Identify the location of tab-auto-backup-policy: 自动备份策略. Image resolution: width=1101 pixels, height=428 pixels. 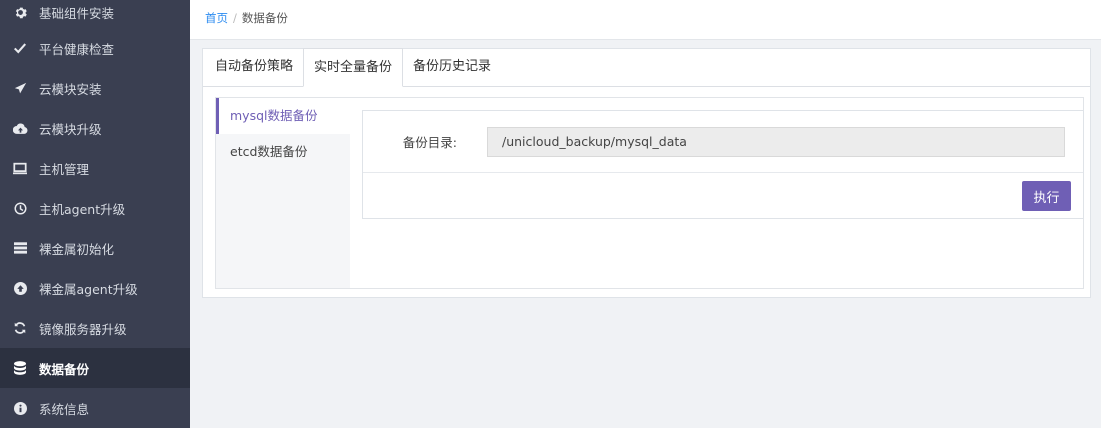
(254, 67).